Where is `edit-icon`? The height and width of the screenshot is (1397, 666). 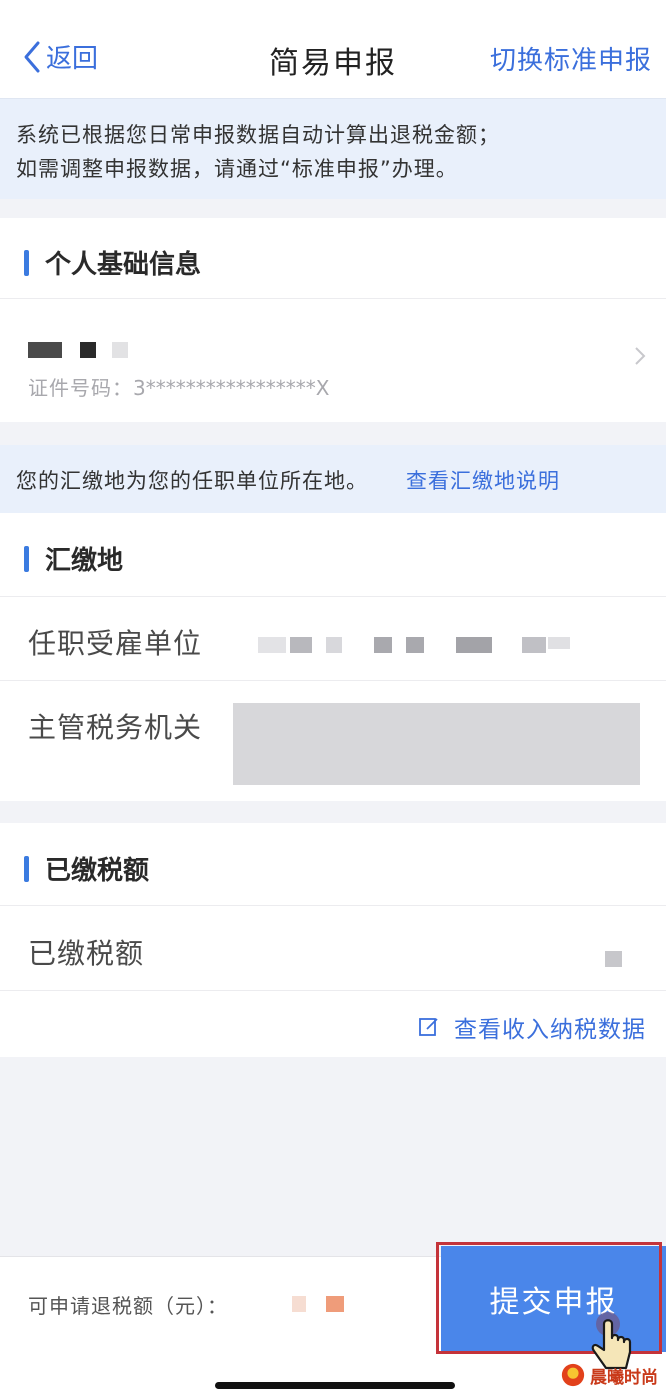 edit-icon is located at coordinates (428, 1027).